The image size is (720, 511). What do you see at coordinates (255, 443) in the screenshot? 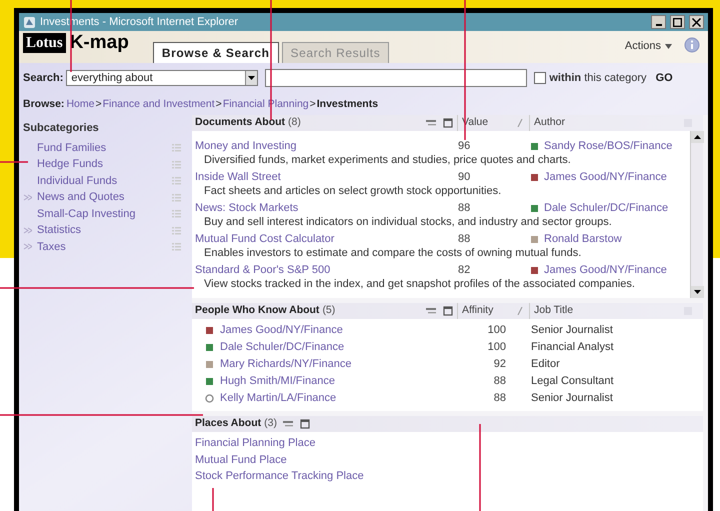
I see `place-link: Financial Planning Place` at bounding box center [255, 443].